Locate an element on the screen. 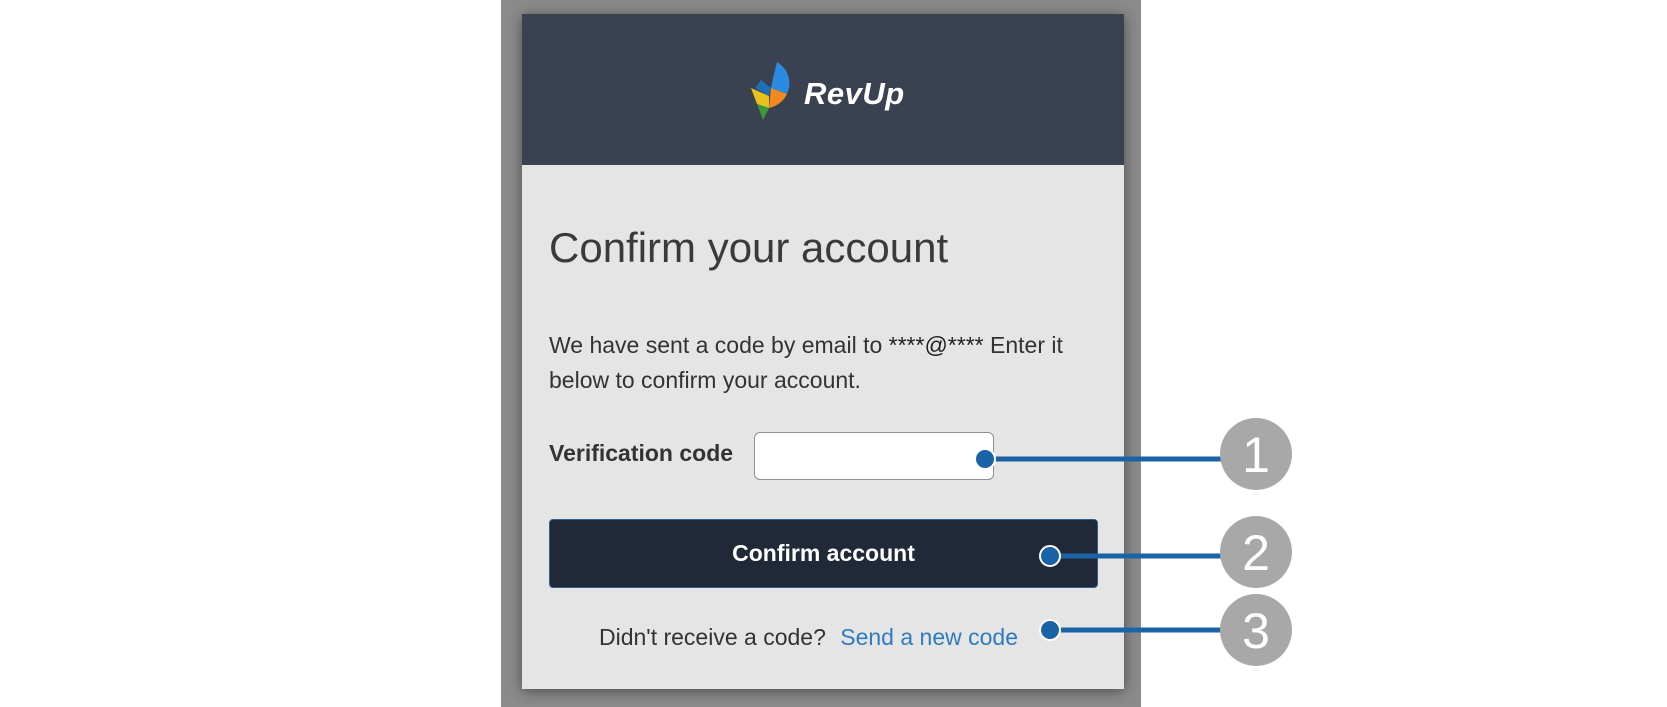 This screenshot has height=707, width=1667. callout-number-1: 1 is located at coordinates (1256, 455).